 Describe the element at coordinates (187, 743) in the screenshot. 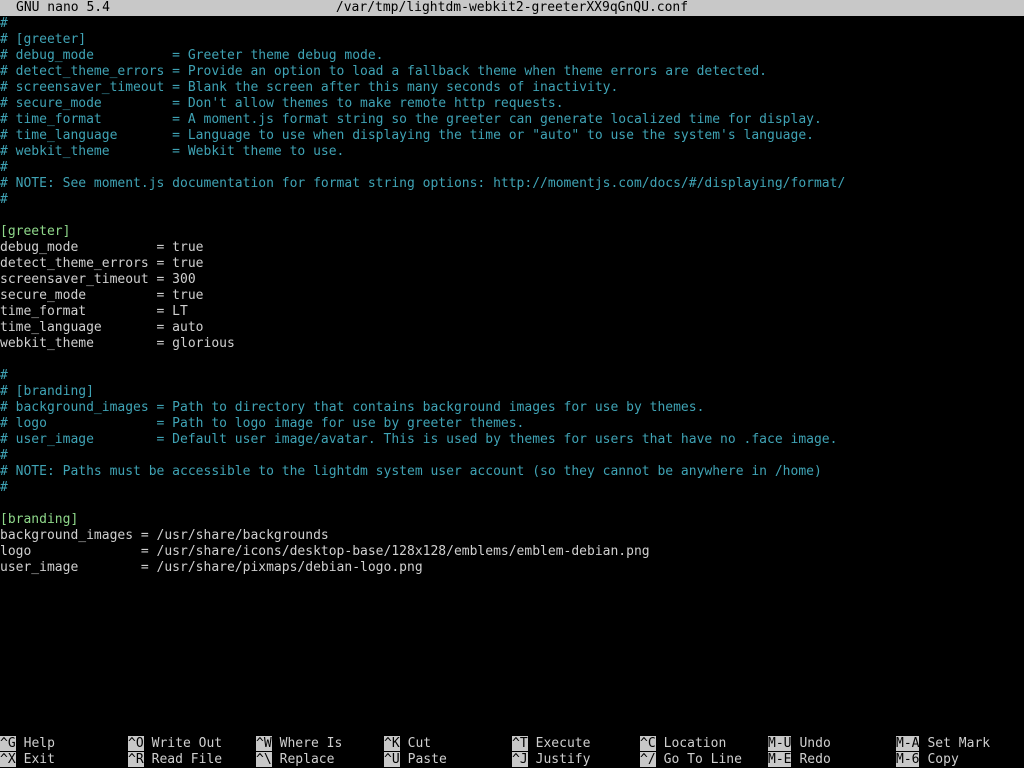

I see `shortcut-label: Write Out` at that location.